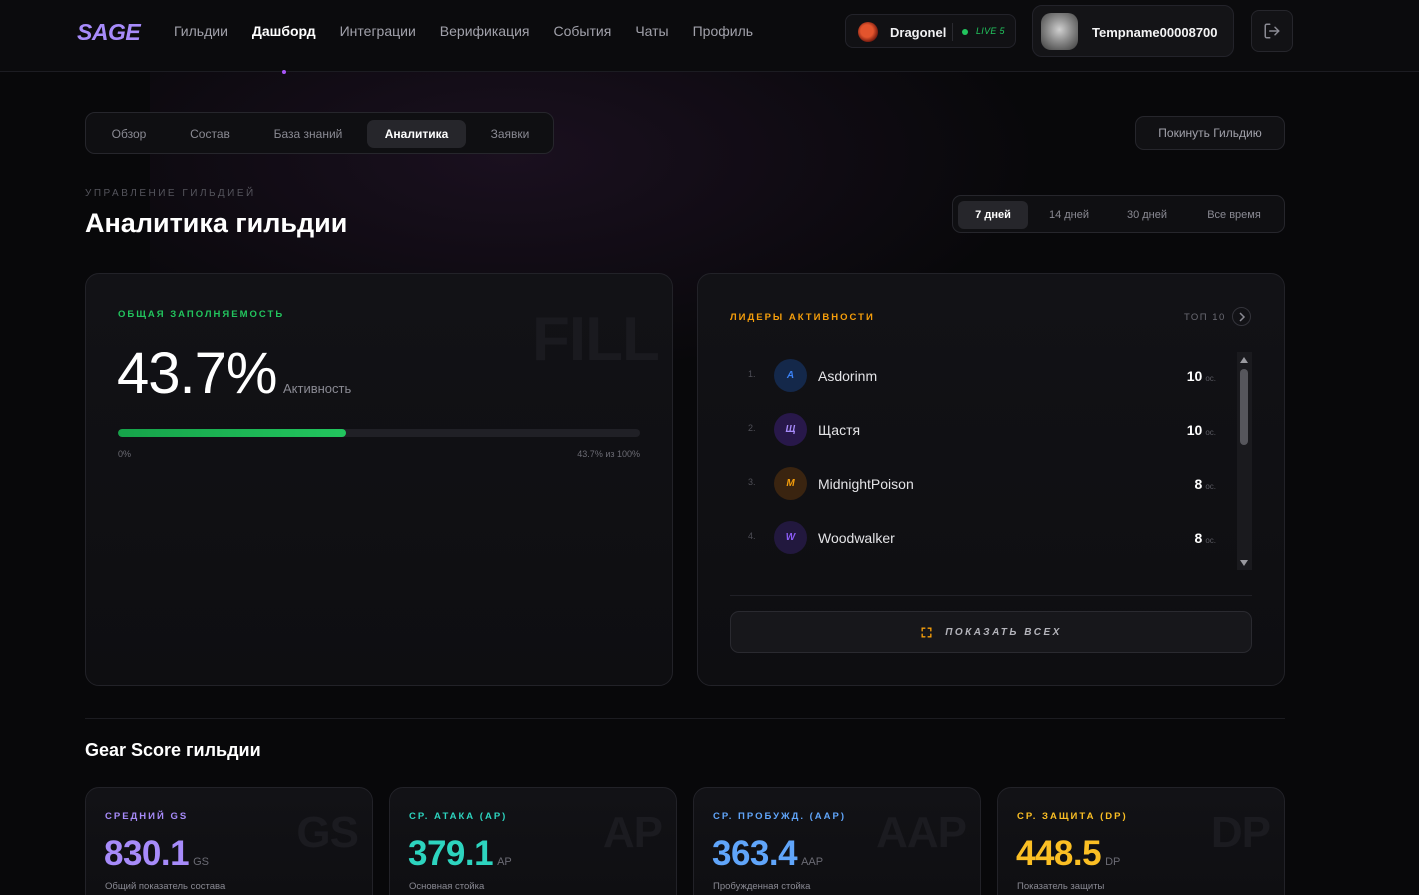  I want to click on stat-watermark: AAP, so click(921, 832).